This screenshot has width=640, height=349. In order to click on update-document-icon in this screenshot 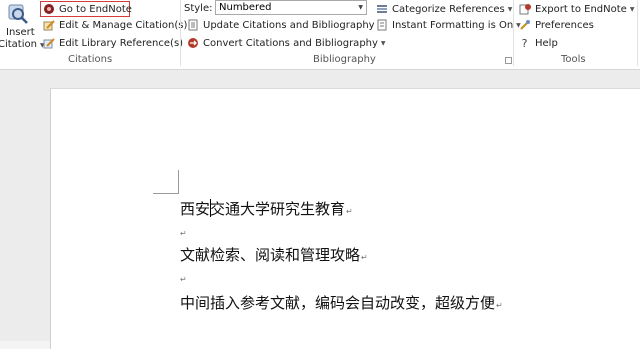, I will do `click(192, 25)`.